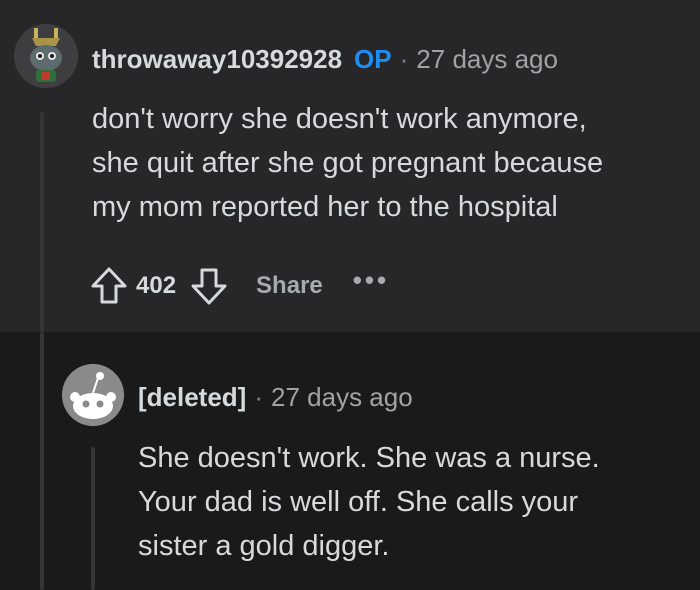 The image size is (700, 590). I want to click on default-snoo-avatar-icon, so click(93, 395).